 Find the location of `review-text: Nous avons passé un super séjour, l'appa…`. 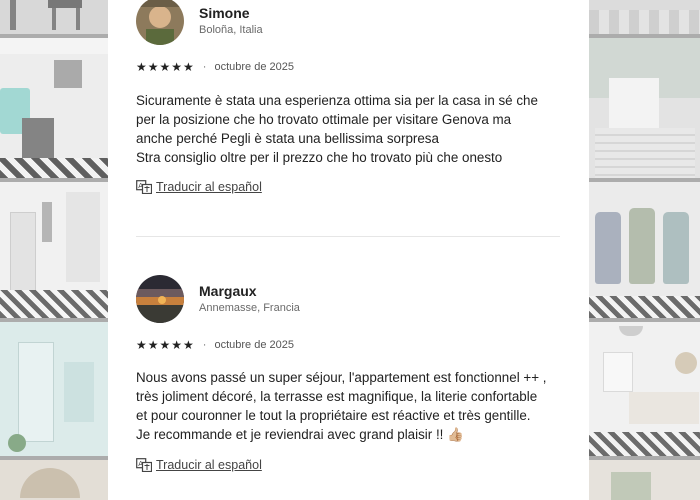

review-text: Nous avons passé un super séjour, l'appa… is located at coordinates (351, 406).